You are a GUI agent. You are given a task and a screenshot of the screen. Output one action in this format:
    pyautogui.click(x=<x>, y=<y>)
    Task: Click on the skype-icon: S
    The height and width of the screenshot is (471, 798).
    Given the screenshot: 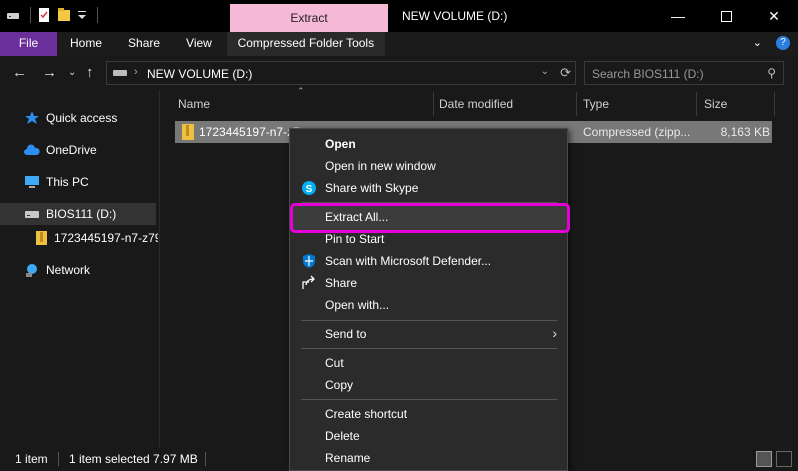 What is the action you would take?
    pyautogui.click(x=309, y=188)
    